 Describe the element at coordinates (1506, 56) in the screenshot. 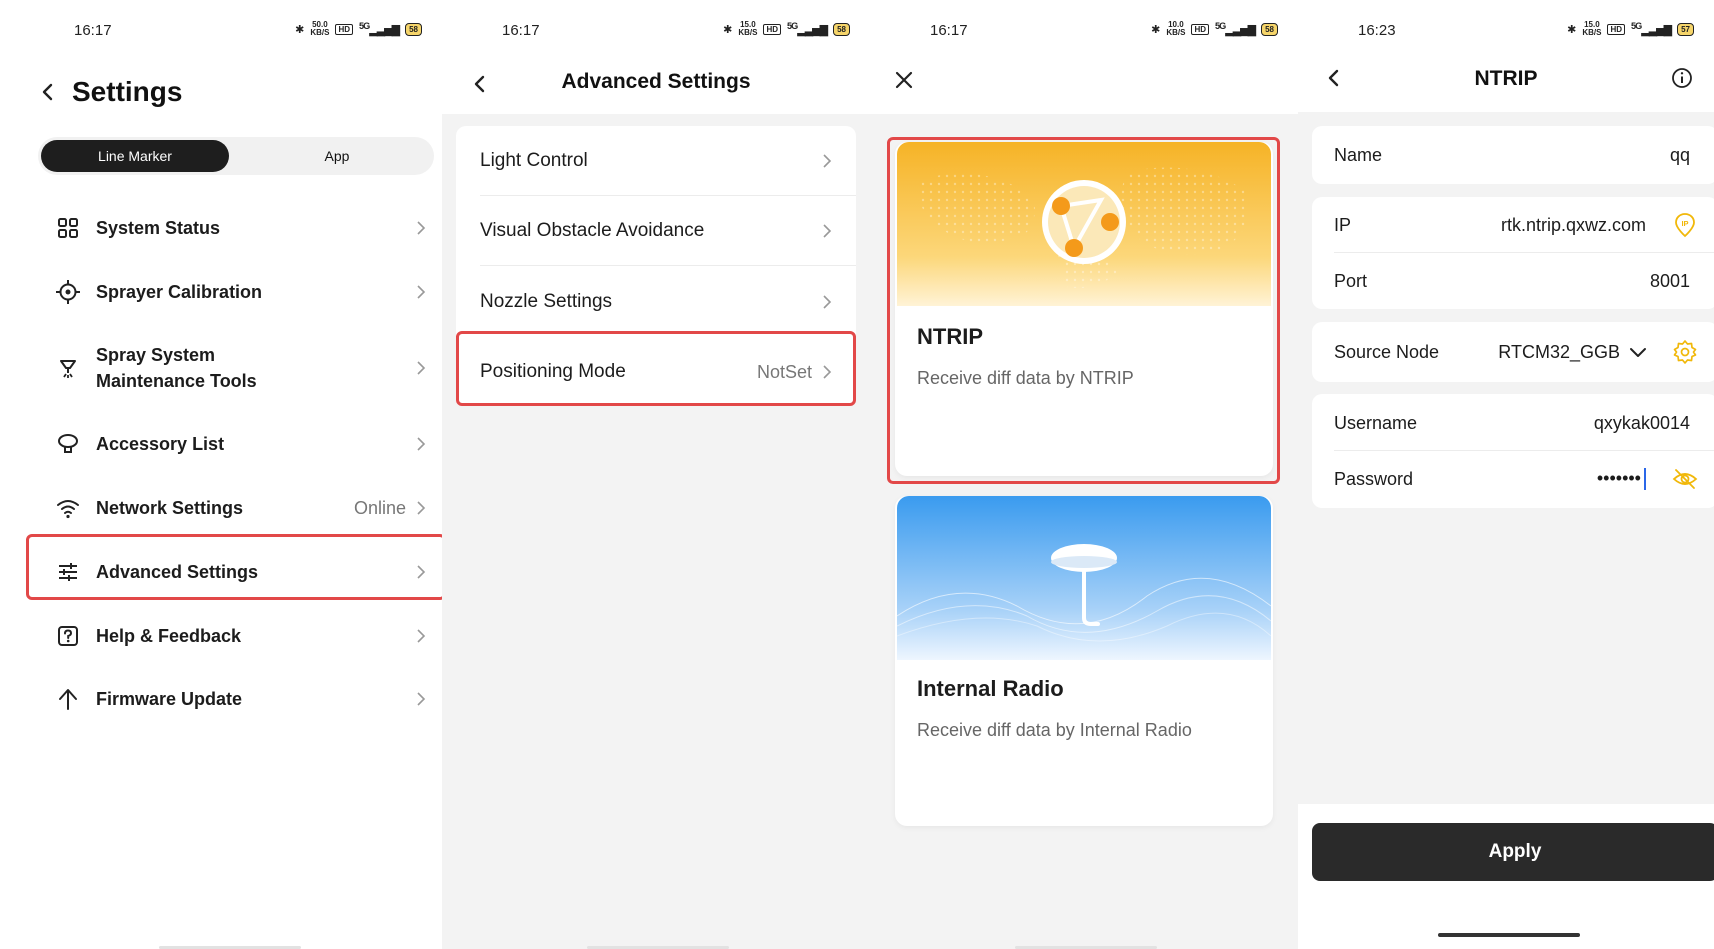

I see `top-bar` at that location.